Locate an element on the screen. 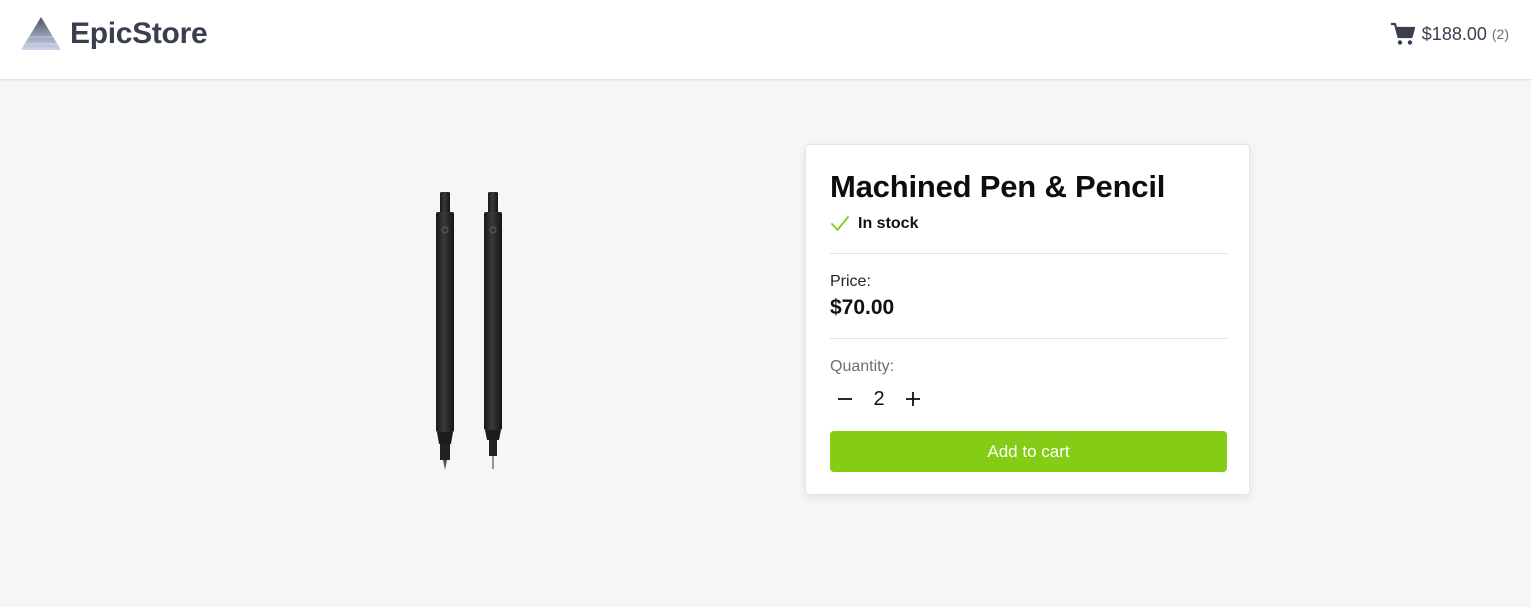 This screenshot has width=1531, height=607. pyramid-logo-icon is located at coordinates (41, 33).